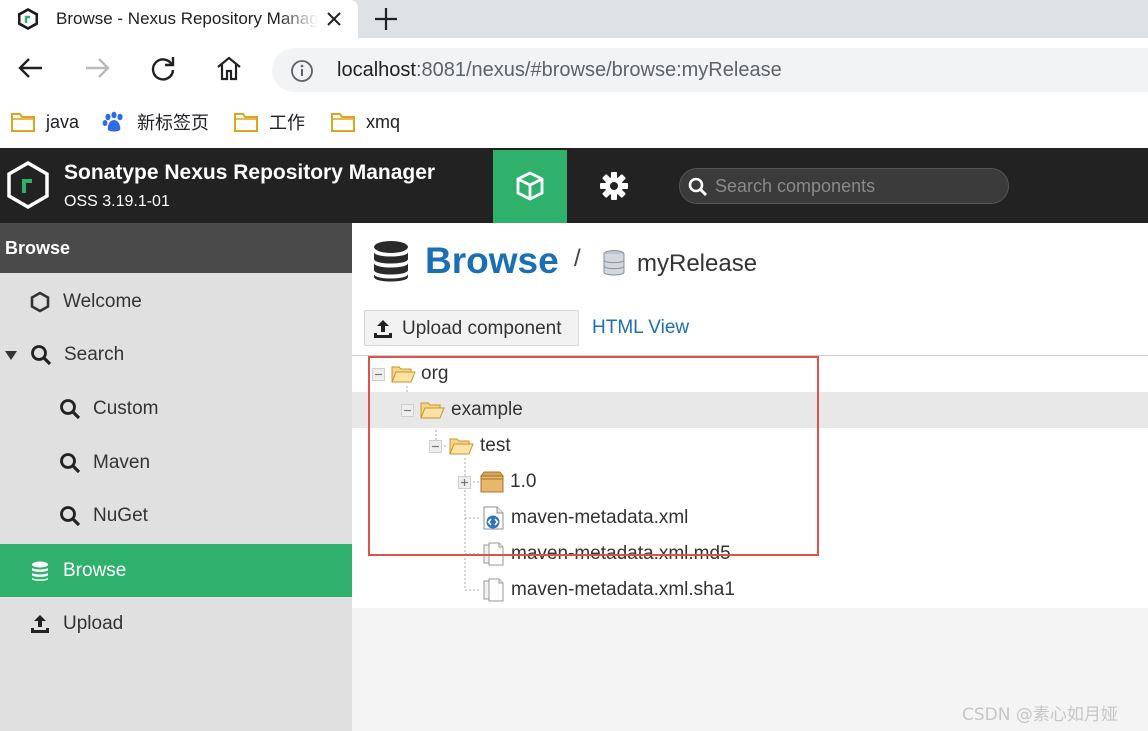 The width and height of the screenshot is (1148, 731). Describe the element at coordinates (697, 263) in the screenshot. I see `breadcrumb-repo-name: myRelease` at that location.